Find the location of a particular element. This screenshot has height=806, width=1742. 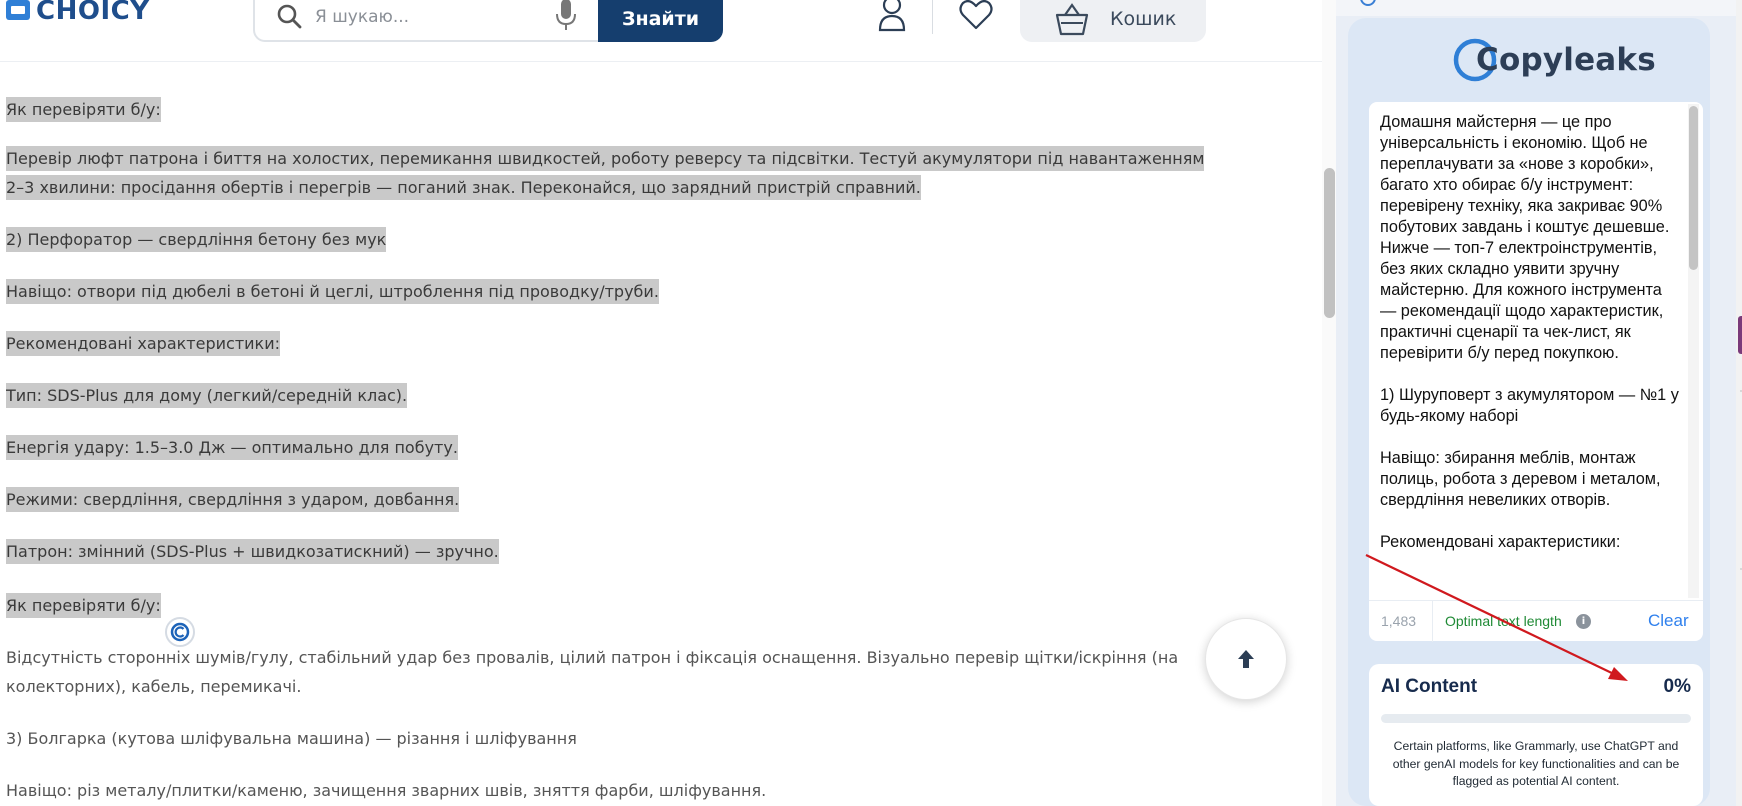

ai-content-title: AI Content is located at coordinates (1429, 686).